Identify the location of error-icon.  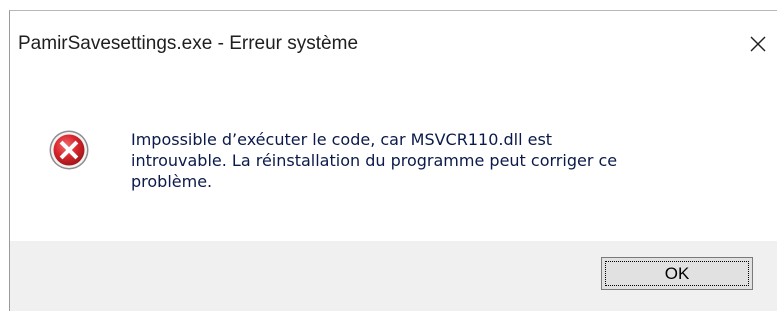
(69, 150).